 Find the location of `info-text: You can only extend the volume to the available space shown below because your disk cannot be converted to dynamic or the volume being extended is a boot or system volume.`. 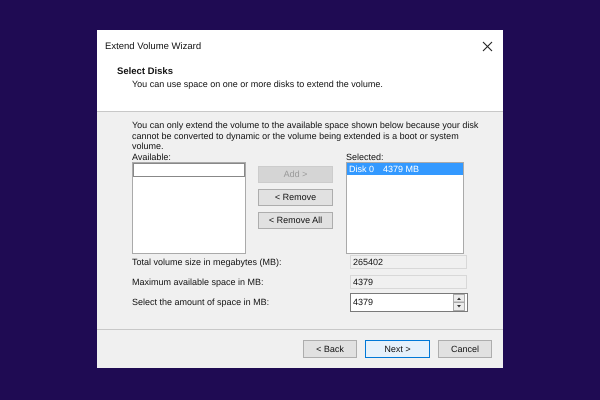

info-text: You can only extend the volume to the available space shown below because your disk cannot be converted to dynamic or the volume being extended is a boot or system volume. is located at coordinates (306, 136).